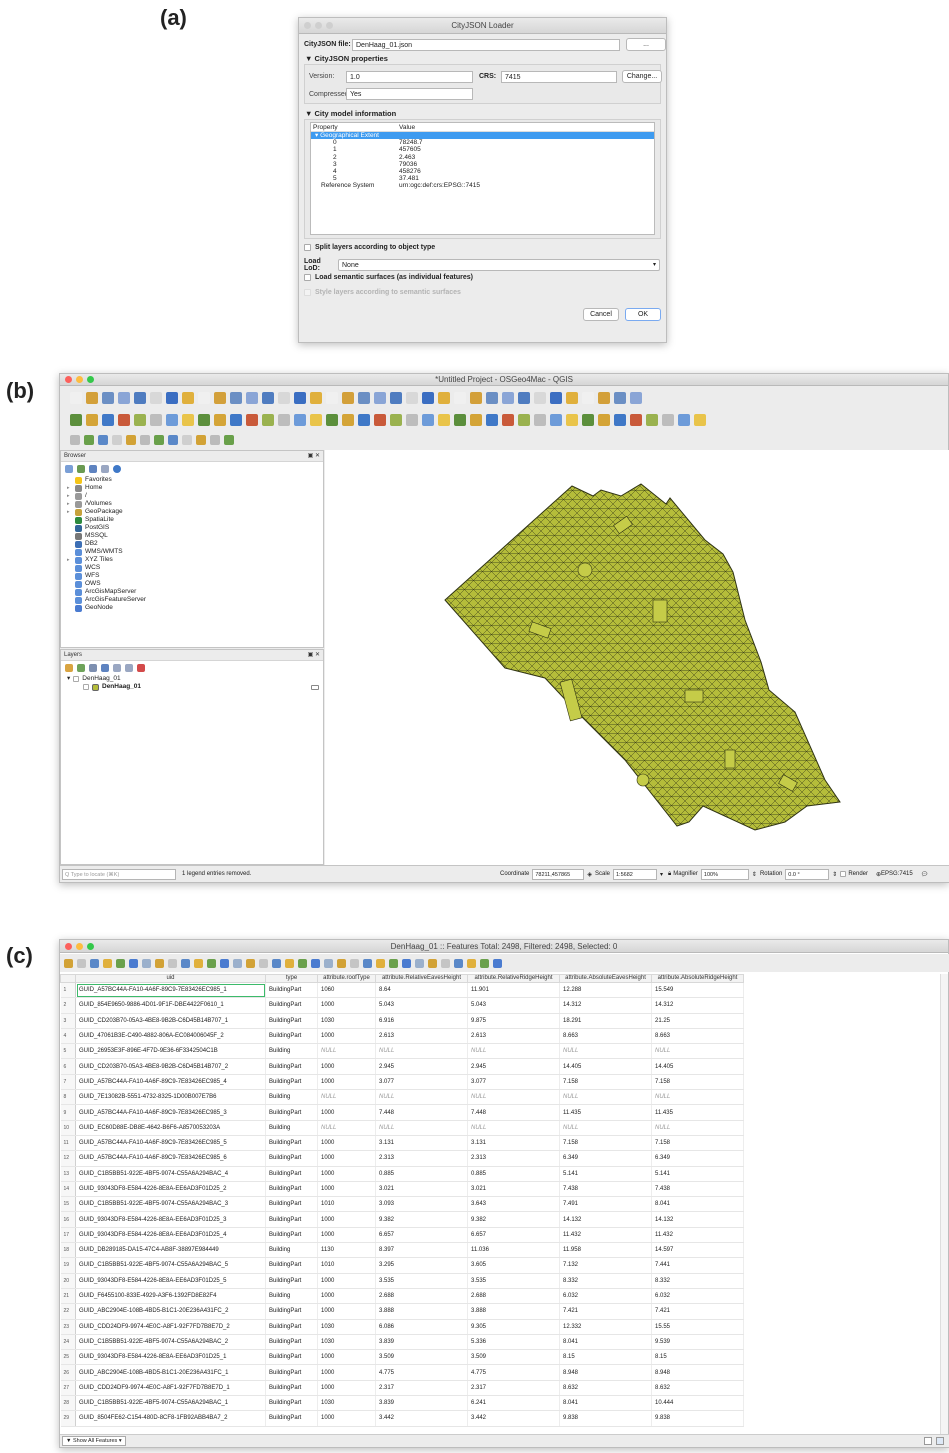 The width and height of the screenshot is (949, 1453). Describe the element at coordinates (291, 1051) in the screenshot. I see `table-cell: Building` at that location.